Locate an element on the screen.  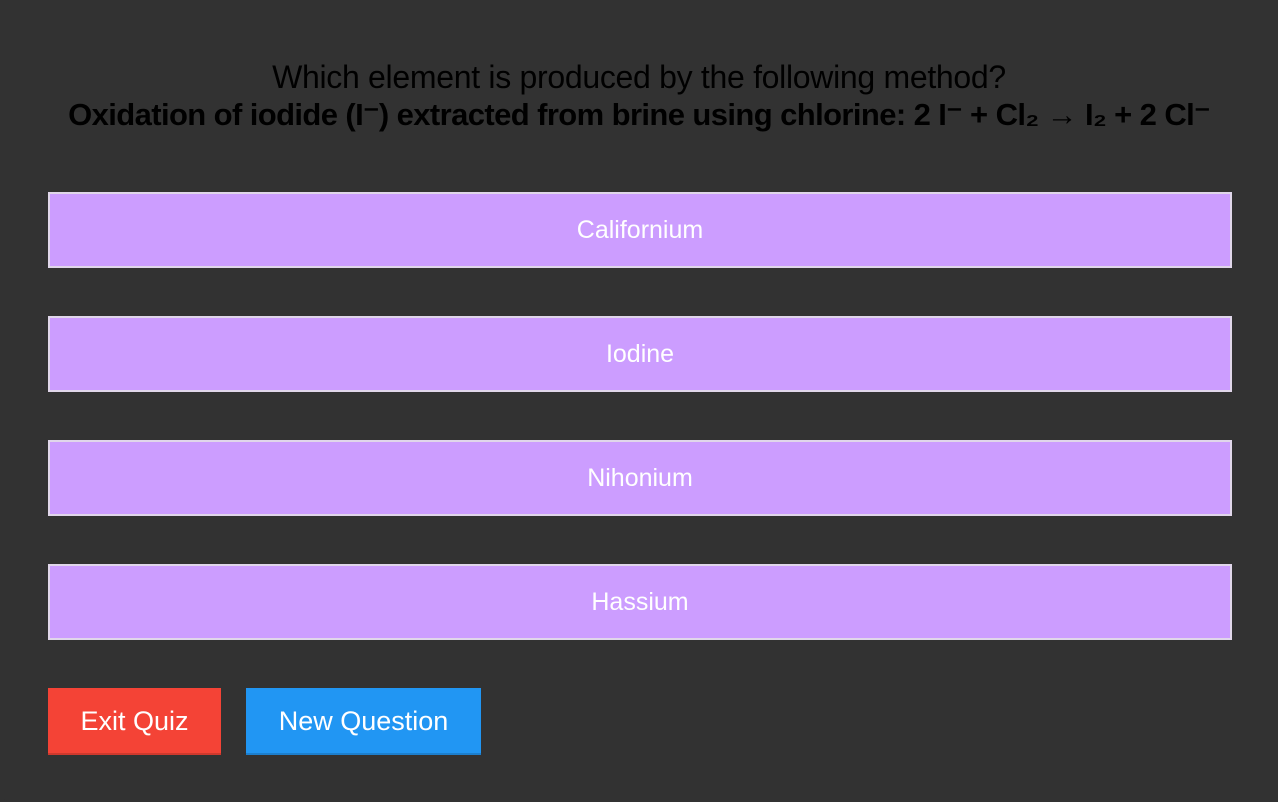
answer-option-californium: Californium is located at coordinates (640, 230).